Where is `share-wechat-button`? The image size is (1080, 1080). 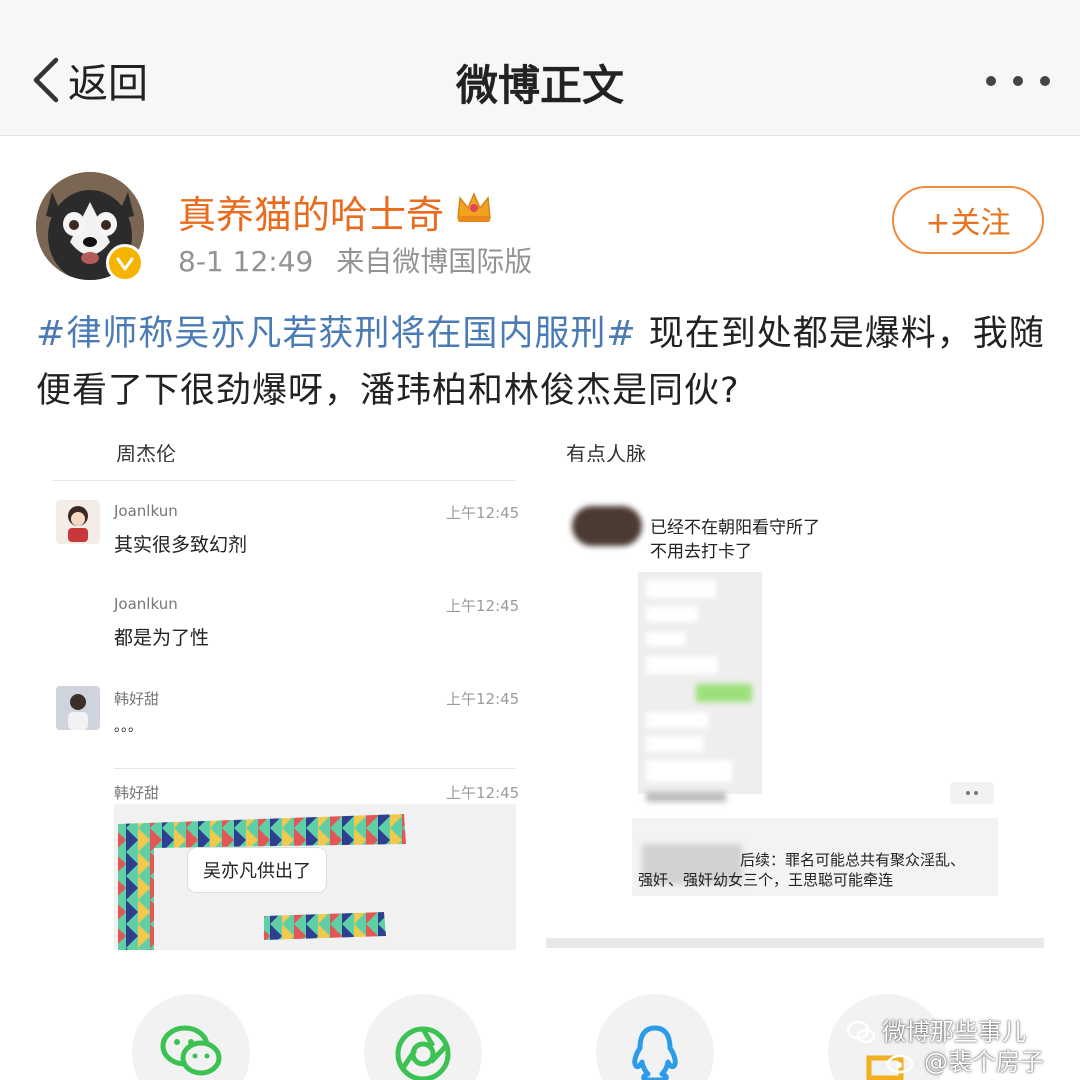 share-wechat-button is located at coordinates (191, 1037).